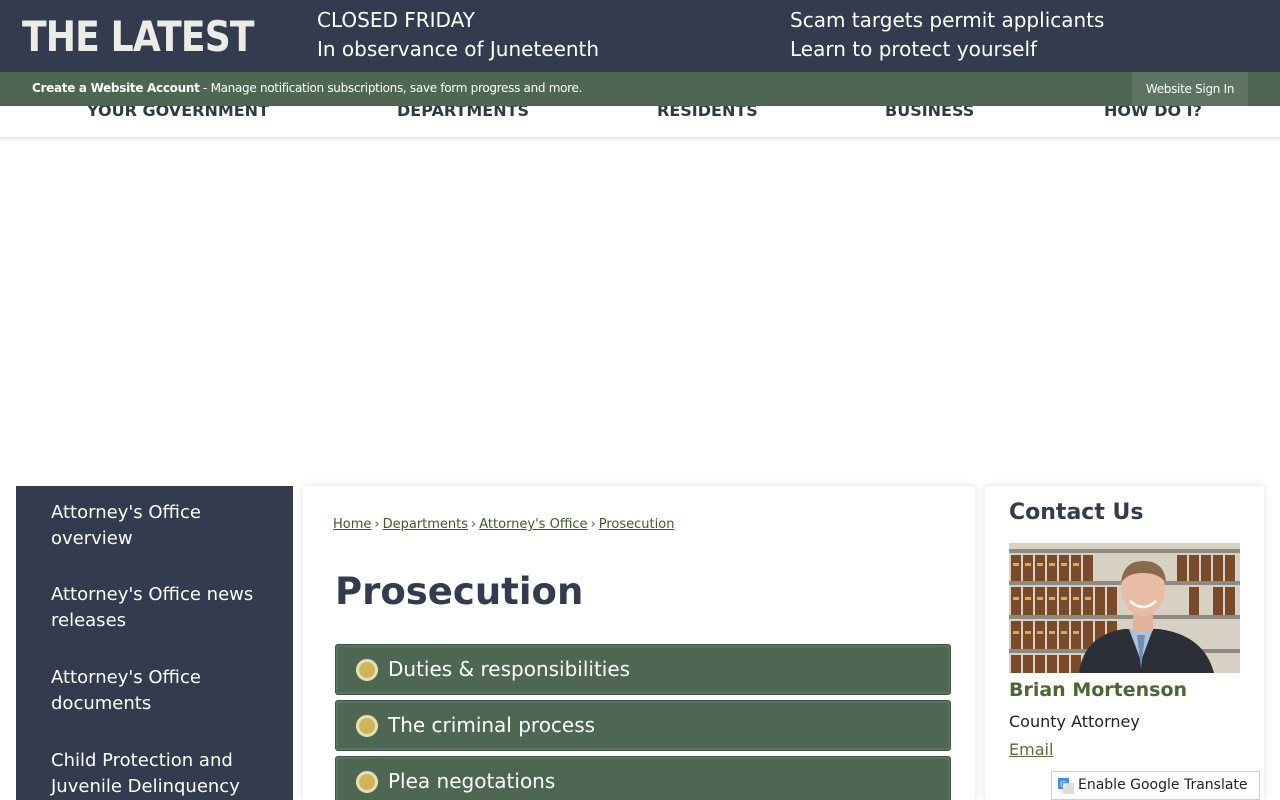 Image resolution: width=1280 pixels, height=800 pixels. Describe the element at coordinates (643, 778) in the screenshot. I see `accordion-plea-negotiations: Plea negotations` at that location.